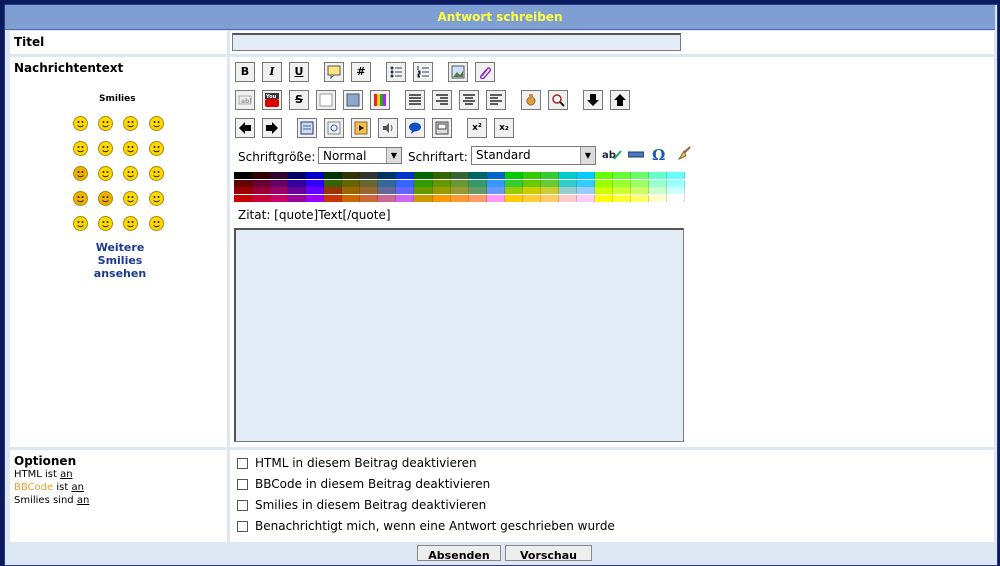 The height and width of the screenshot is (566, 1000). I want to click on flash-button: abl, so click(245, 100).